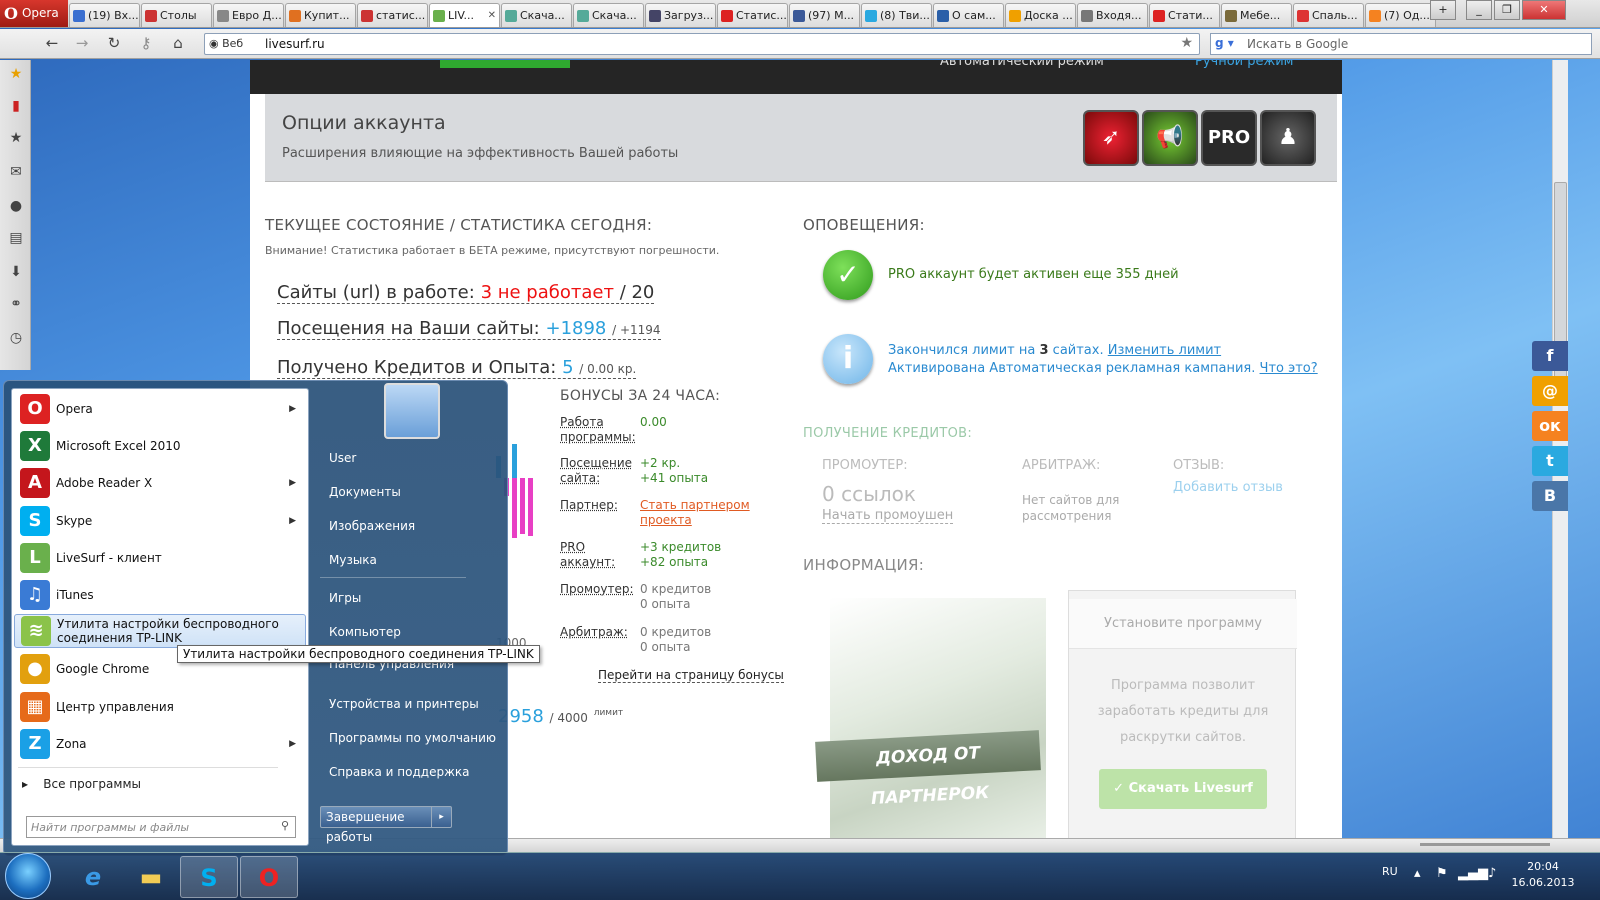  What do you see at coordinates (160, 521) in the screenshot?
I see `start-program-item: S Skype ▶` at bounding box center [160, 521].